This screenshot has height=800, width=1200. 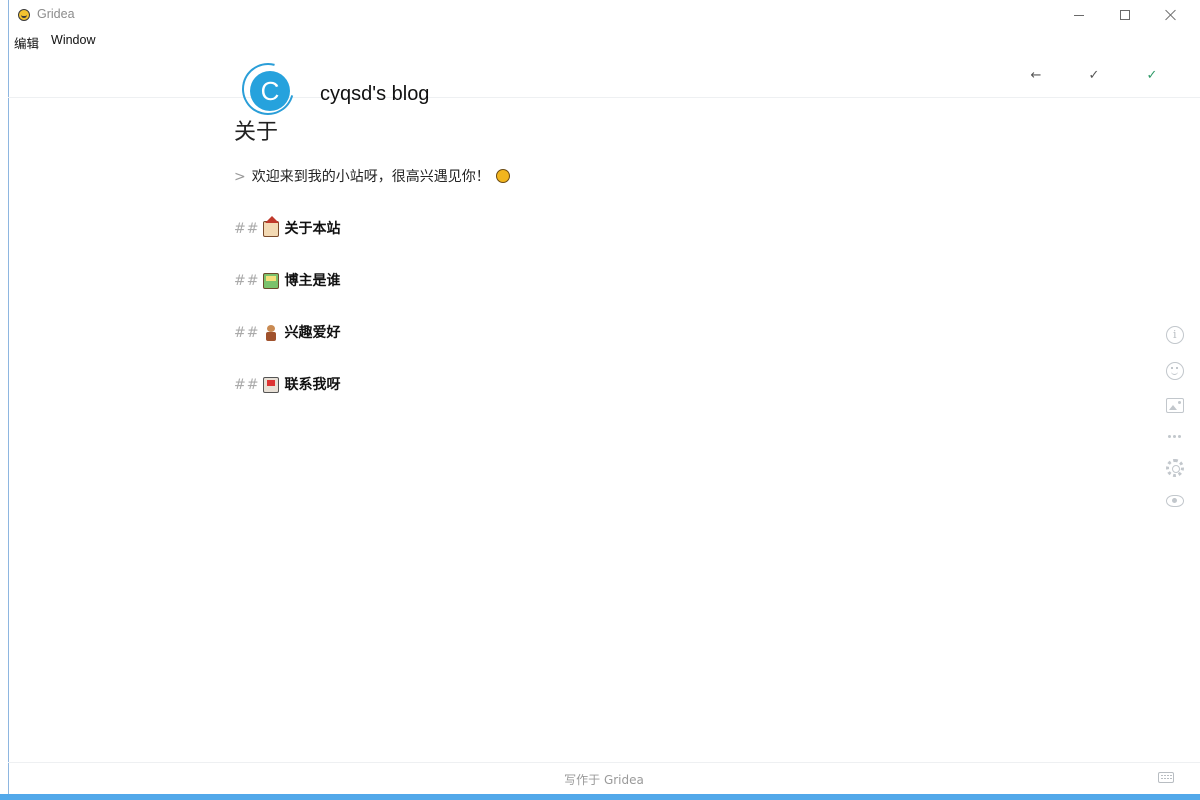 I want to click on save-draft-button: ✓, so click(x=1094, y=75).